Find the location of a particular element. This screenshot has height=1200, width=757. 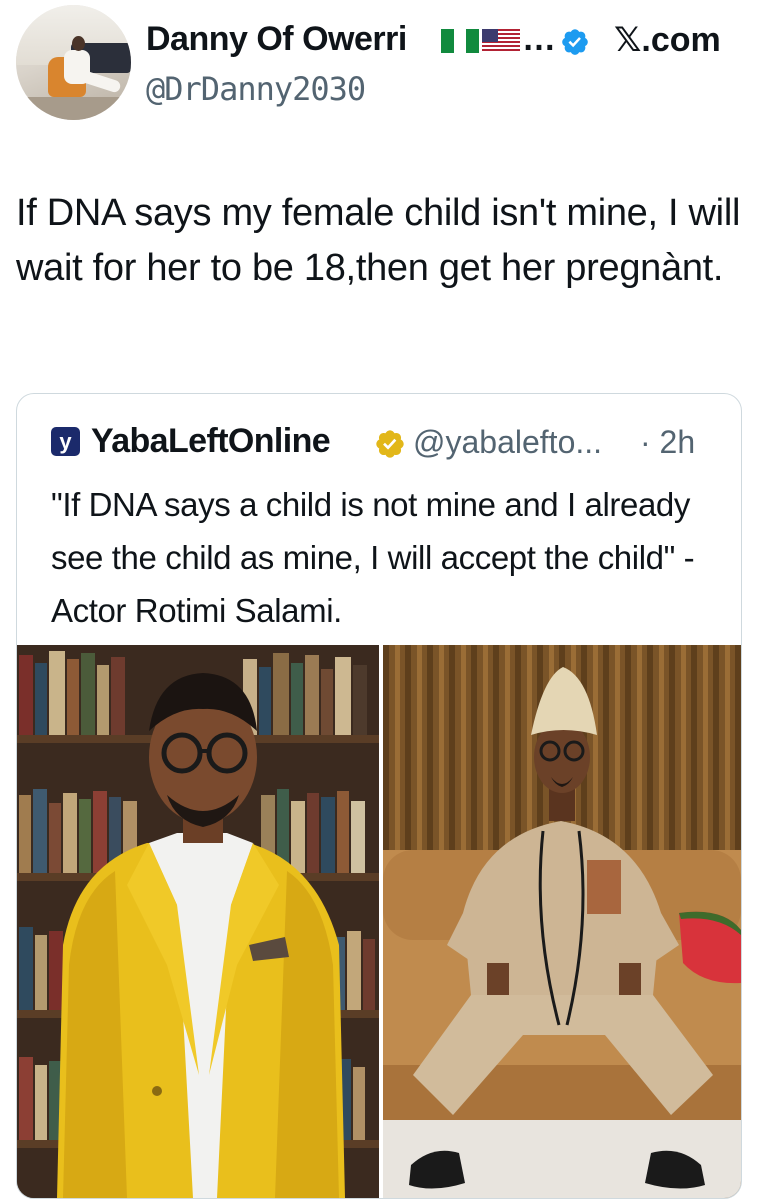

yabaleft-logo: y is located at coordinates (65, 441).